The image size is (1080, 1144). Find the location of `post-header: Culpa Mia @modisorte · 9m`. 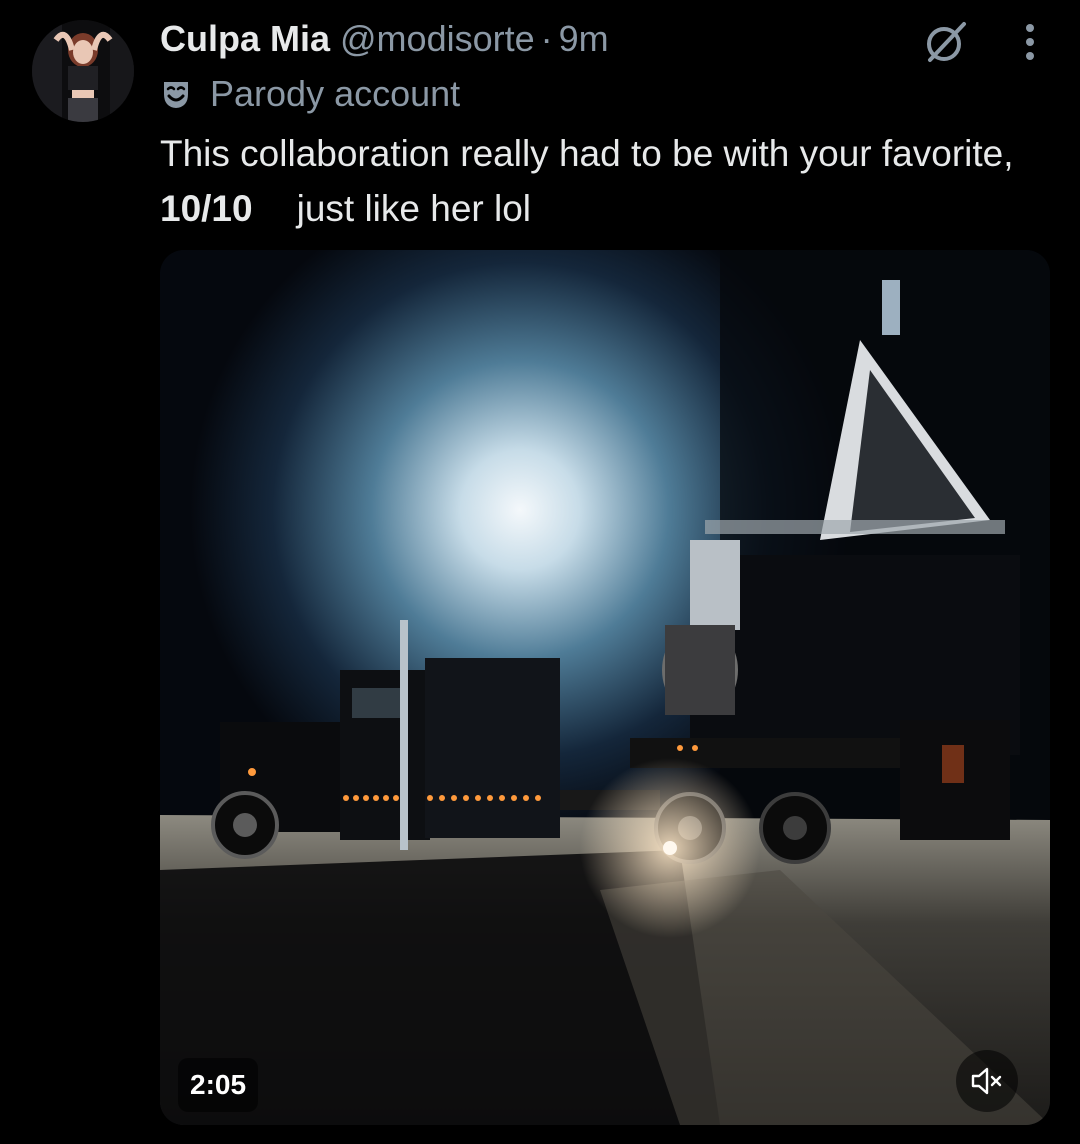

post-header: Culpa Mia @modisorte · 9m is located at coordinates (384, 39).